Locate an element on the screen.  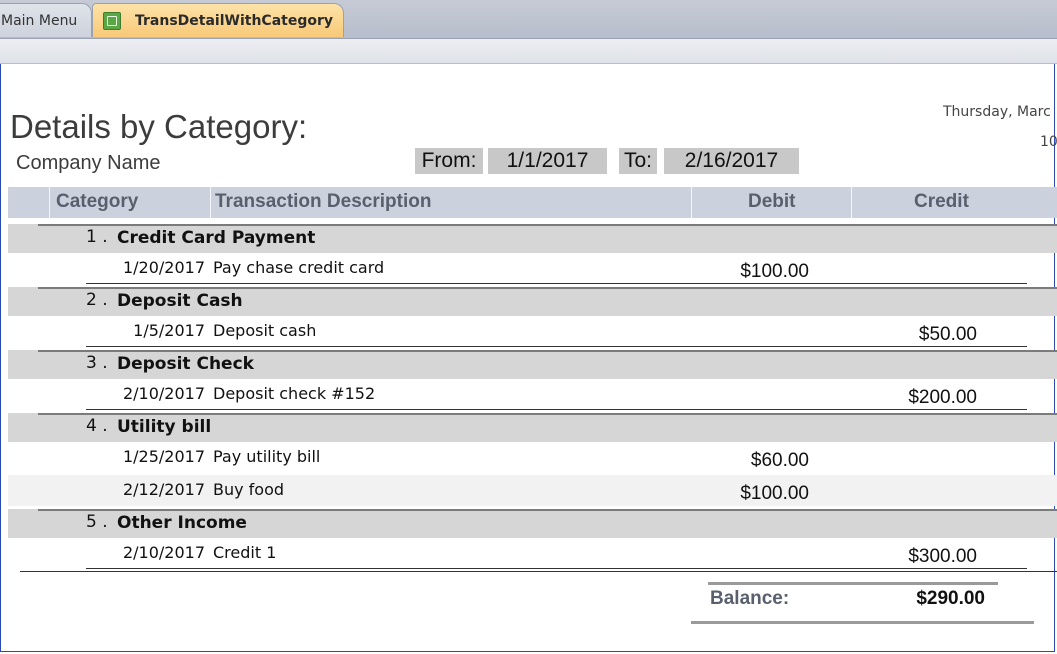
transaction-debit: $60.00 is located at coordinates (779, 460).